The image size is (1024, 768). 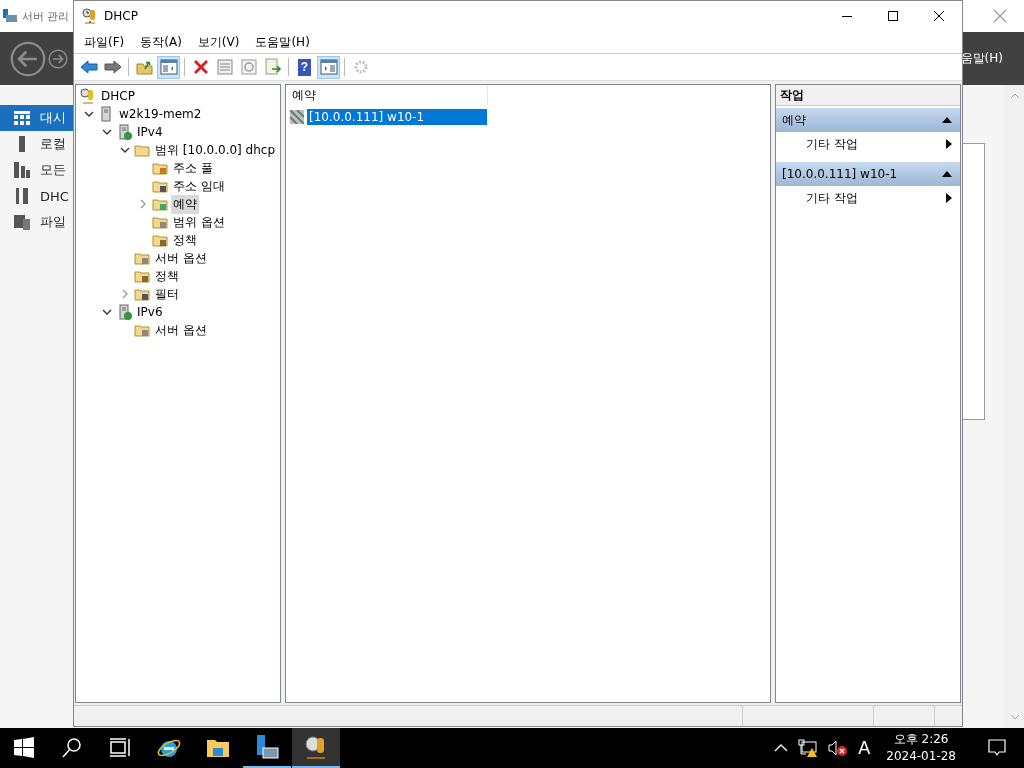 What do you see at coordinates (868, 120) in the screenshot?
I see `section-header: 예약` at bounding box center [868, 120].